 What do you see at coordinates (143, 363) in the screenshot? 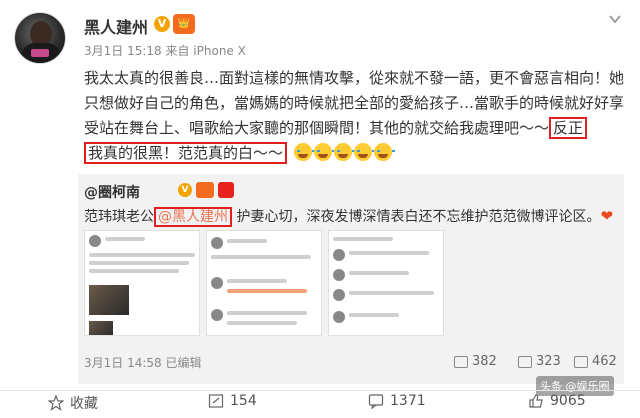
I see `repost-meta: 3月1日 14:58 已编辑` at bounding box center [143, 363].